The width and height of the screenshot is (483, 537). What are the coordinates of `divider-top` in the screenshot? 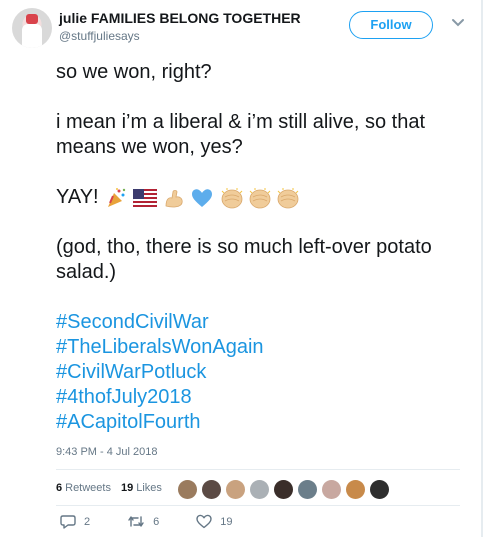 It's located at (258, 469).